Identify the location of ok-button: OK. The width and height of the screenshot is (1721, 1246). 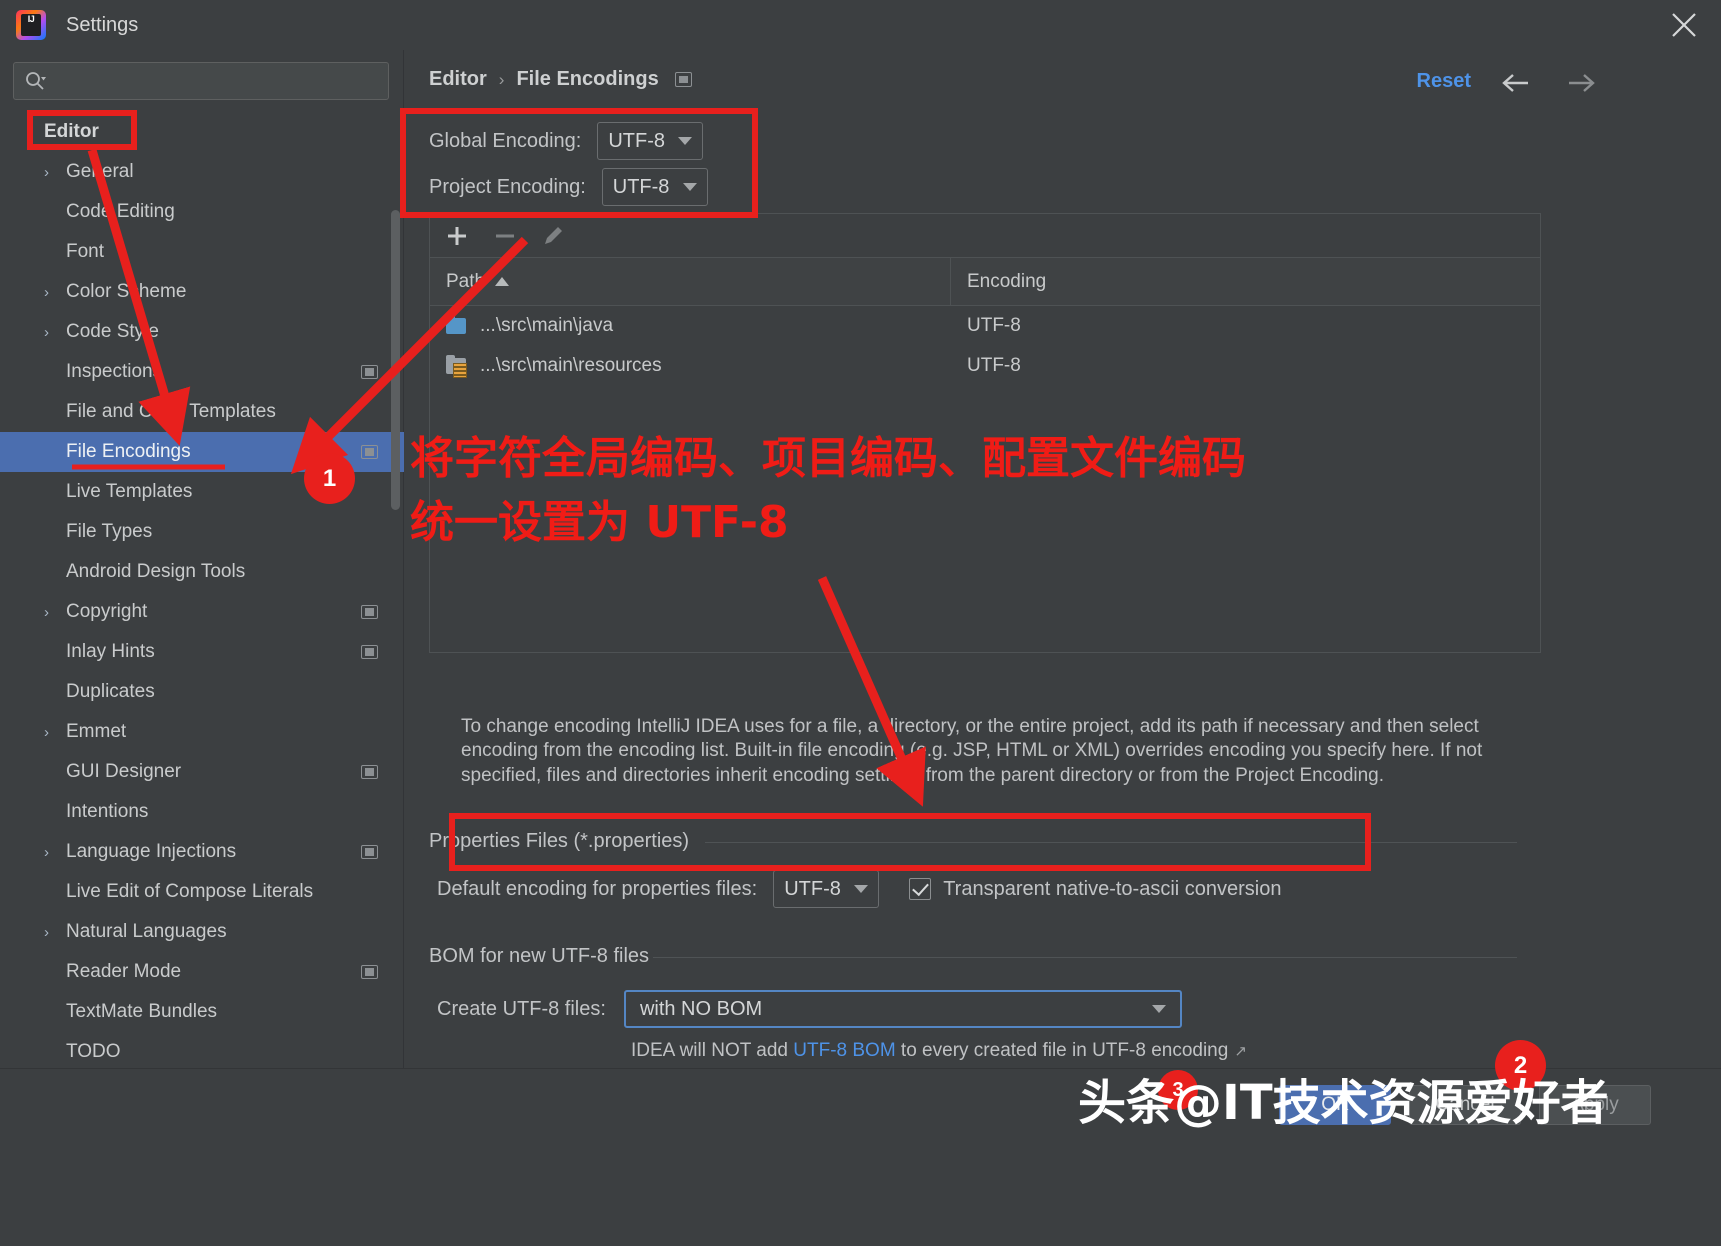
(1335, 1105).